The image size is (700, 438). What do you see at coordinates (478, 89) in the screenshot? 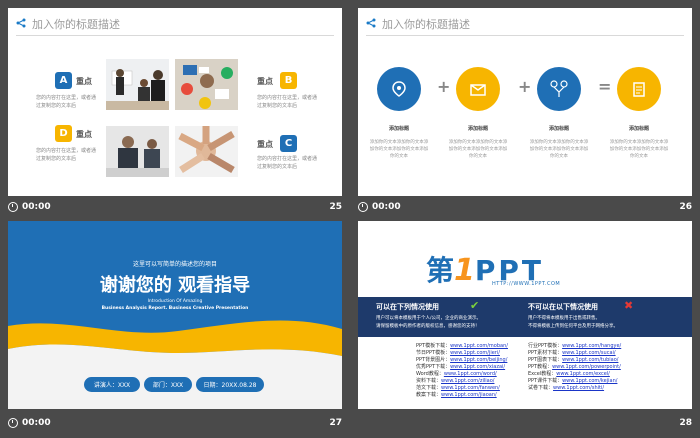
I see `mail-icon` at bounding box center [478, 89].